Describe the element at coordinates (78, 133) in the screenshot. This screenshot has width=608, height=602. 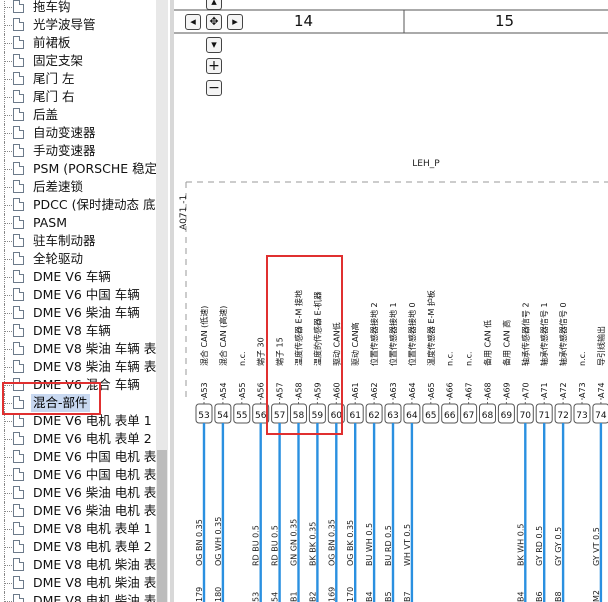
I see `tree-item: 自动变速器` at that location.